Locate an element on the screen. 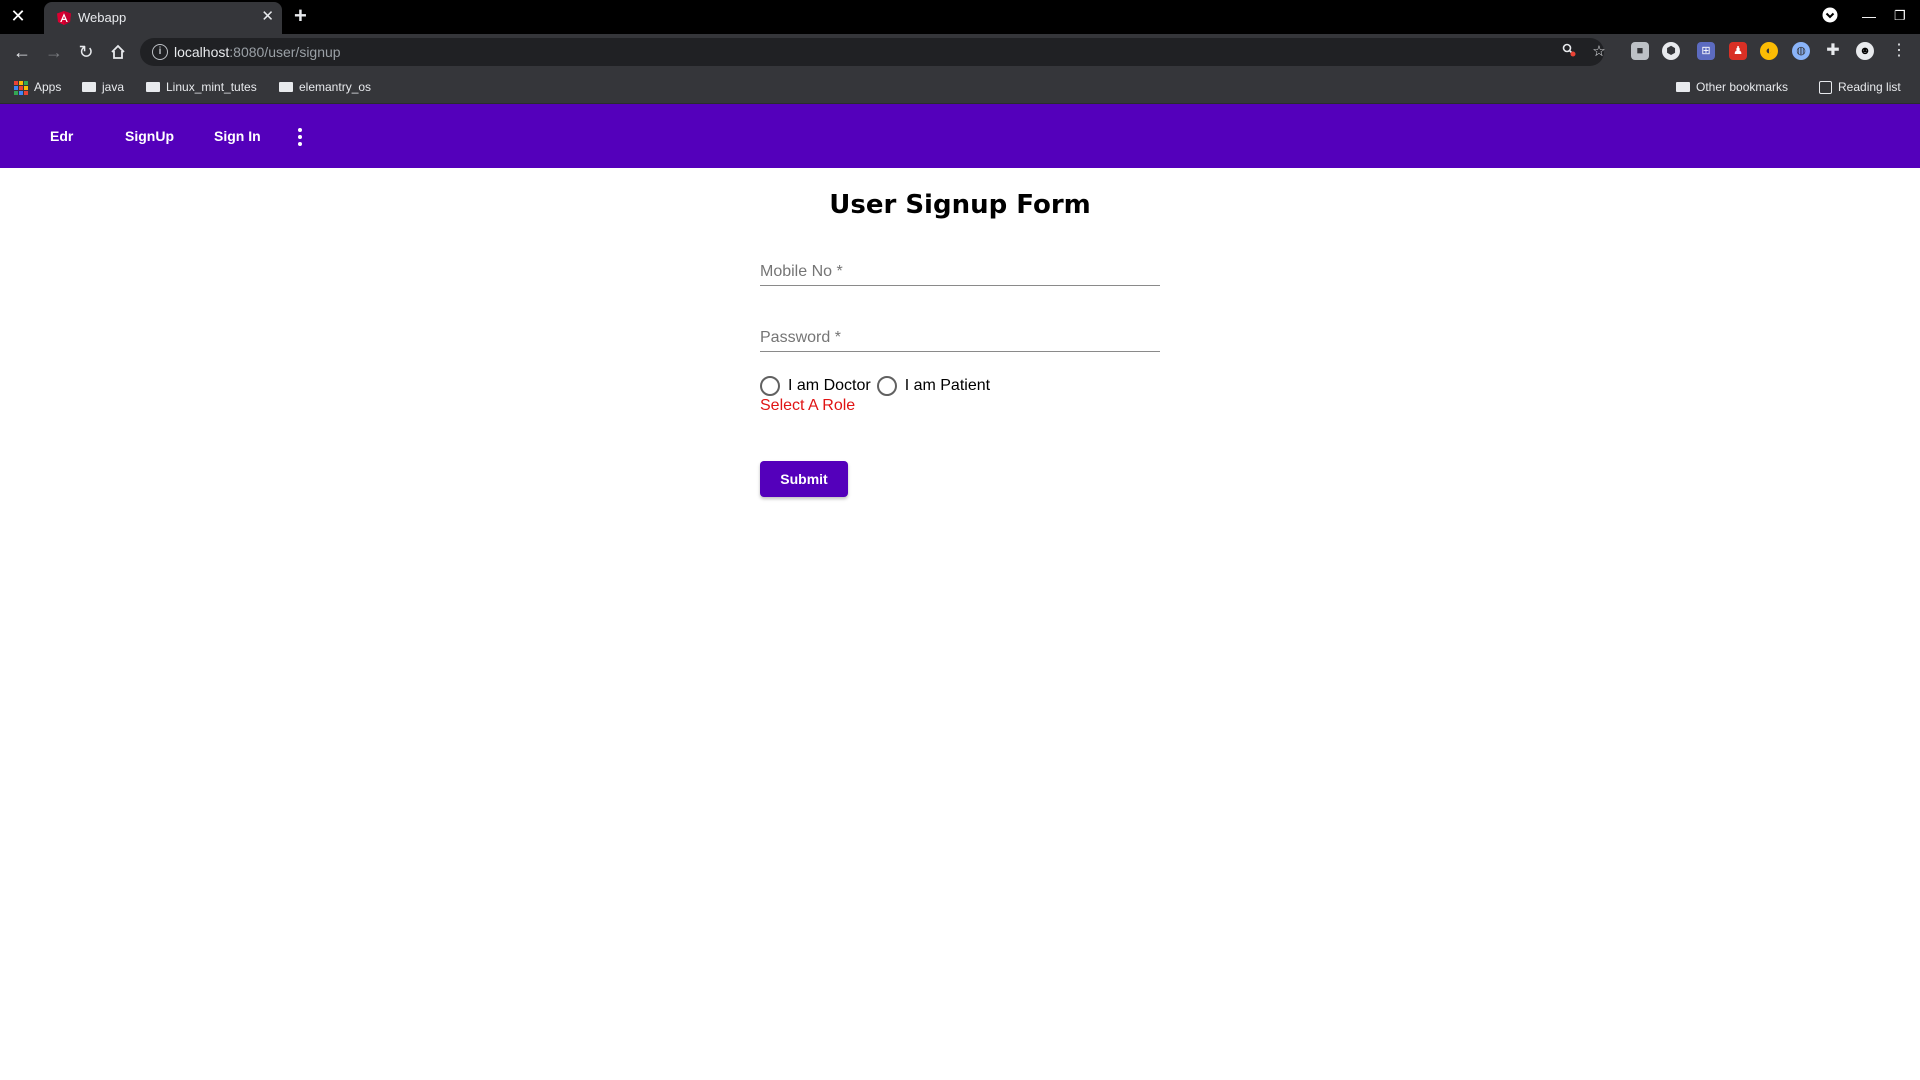 Image resolution: width=1920 pixels, height=1080 pixels. bookmark-other-bookmarks: Other bookmarks is located at coordinates (1732, 87).